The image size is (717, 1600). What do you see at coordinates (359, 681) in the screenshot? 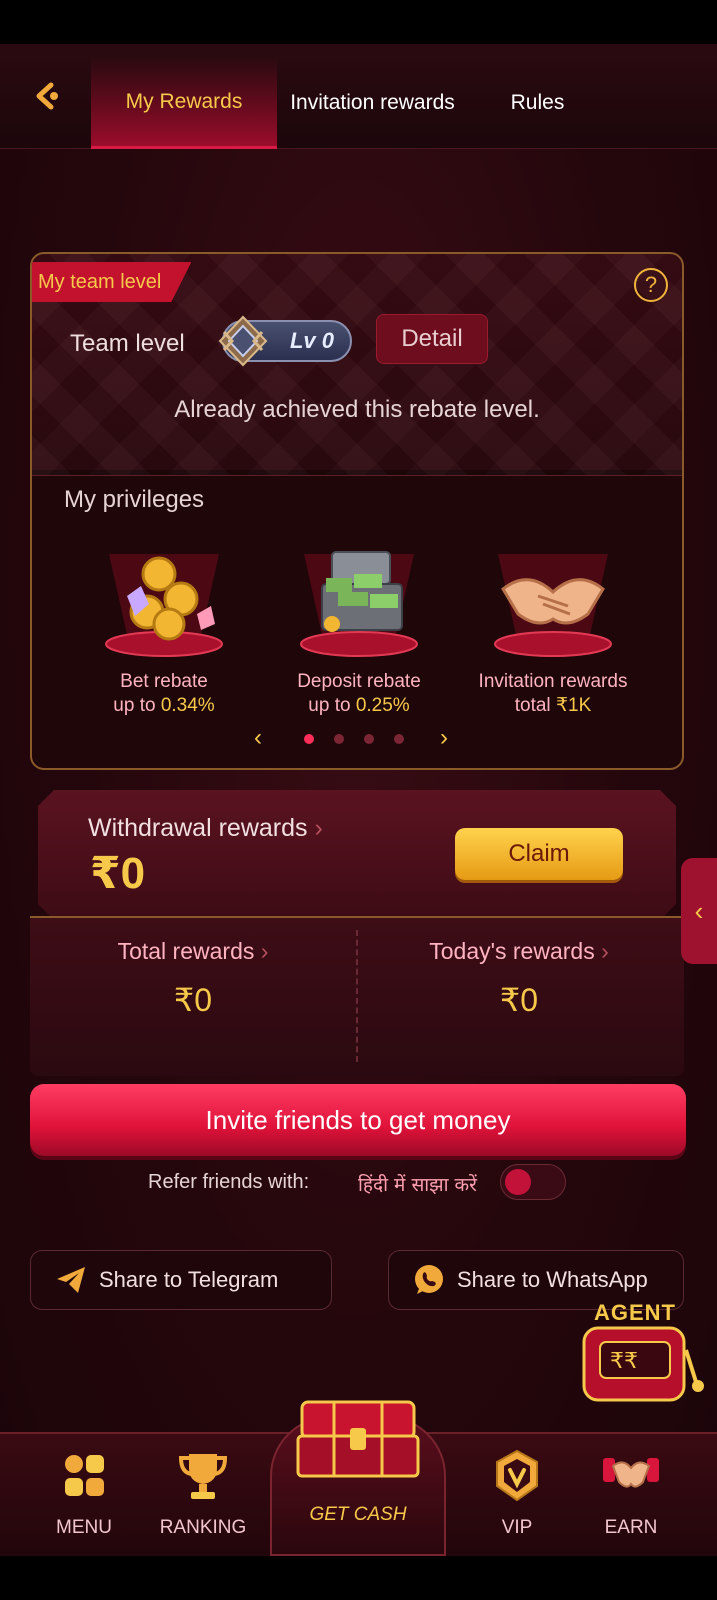
I see `privilege-title: Deposit rebate` at bounding box center [359, 681].